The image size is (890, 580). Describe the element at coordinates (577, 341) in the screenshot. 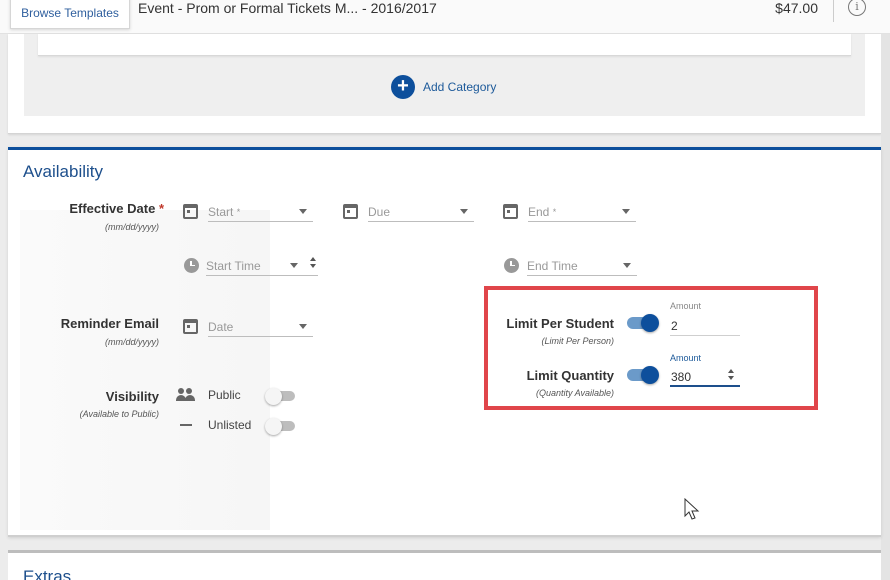

I see `limit-per-student-sub: (Limit Per Person)` at that location.